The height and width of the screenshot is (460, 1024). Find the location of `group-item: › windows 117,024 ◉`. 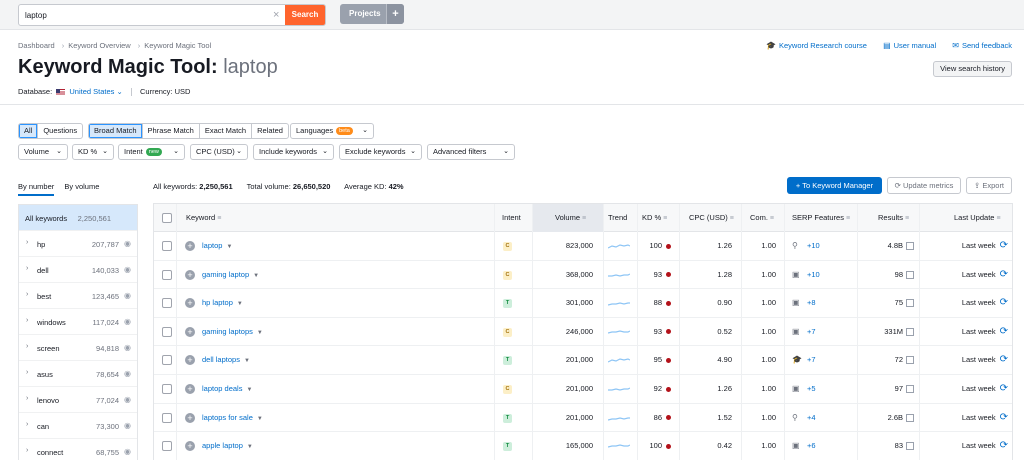

group-item: › windows 117,024 ◉ is located at coordinates (78, 322).